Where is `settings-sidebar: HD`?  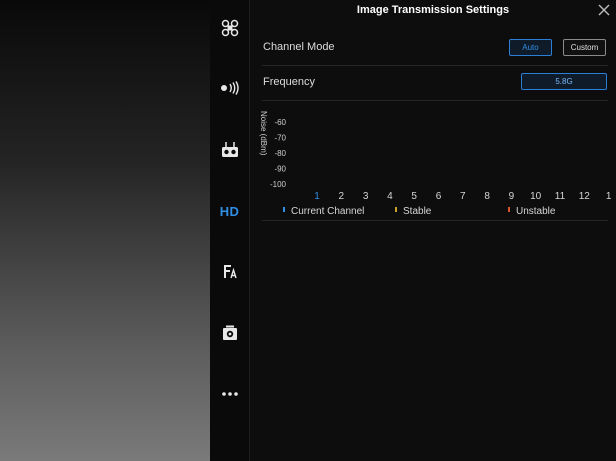
settings-sidebar: HD is located at coordinates (230, 230).